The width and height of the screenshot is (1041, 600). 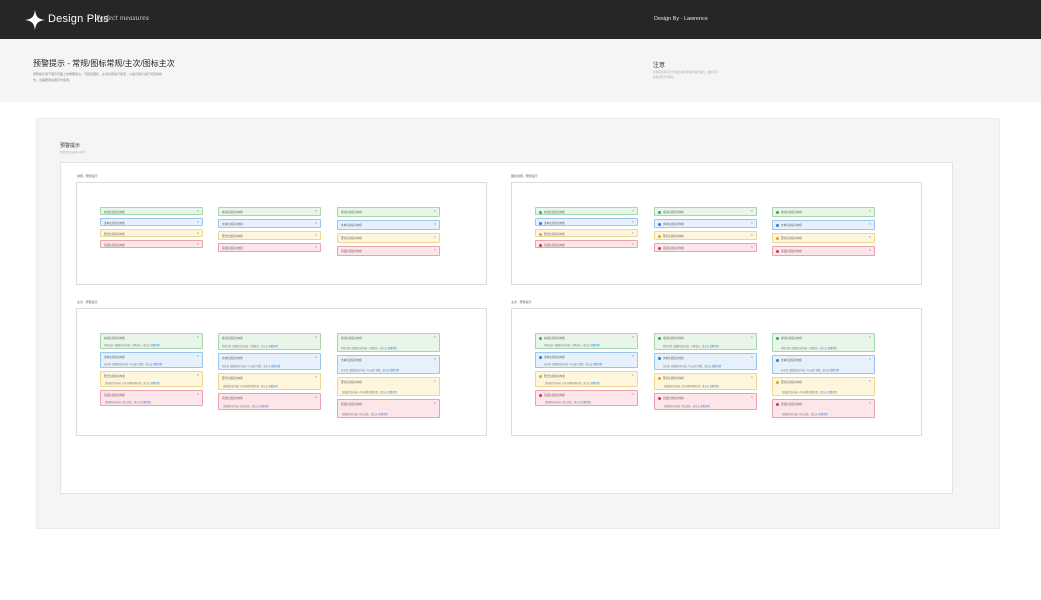 What do you see at coordinates (520, 70) in the screenshot?
I see `page-header` at bounding box center [520, 70].